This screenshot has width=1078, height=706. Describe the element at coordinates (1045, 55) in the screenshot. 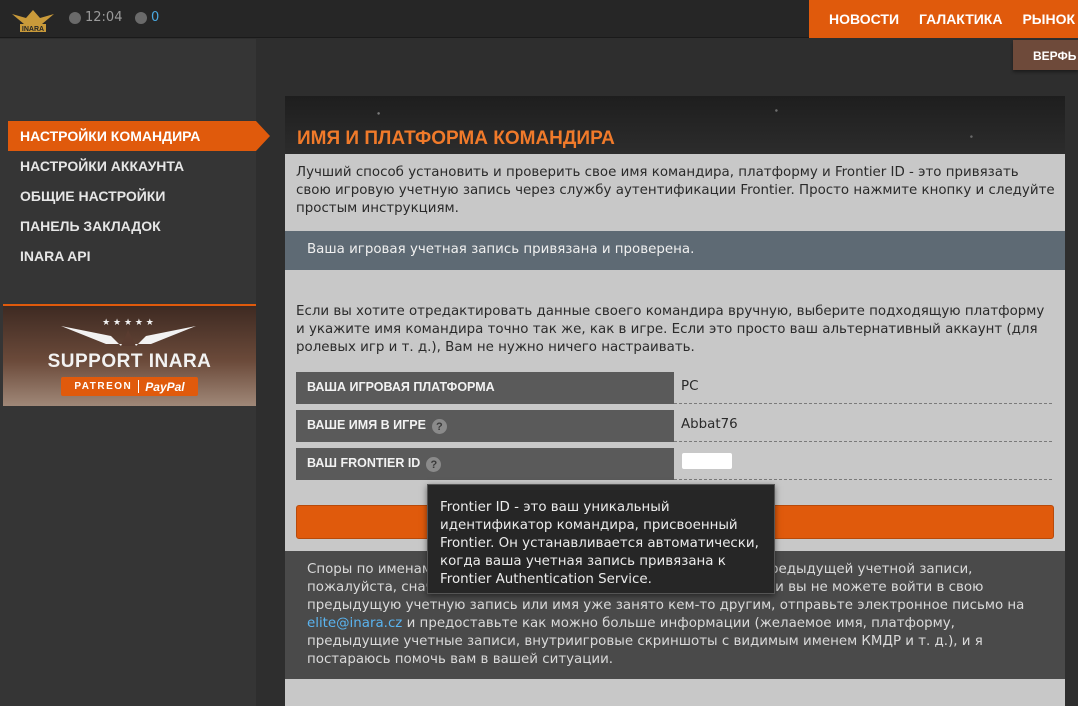

I see `nav-shipyard: ВЕРФЬ` at that location.